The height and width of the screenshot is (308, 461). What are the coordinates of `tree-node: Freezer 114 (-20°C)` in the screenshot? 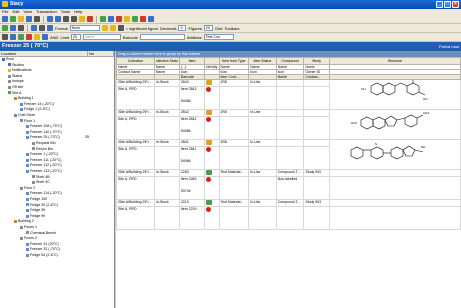 It's located at (44, 193).